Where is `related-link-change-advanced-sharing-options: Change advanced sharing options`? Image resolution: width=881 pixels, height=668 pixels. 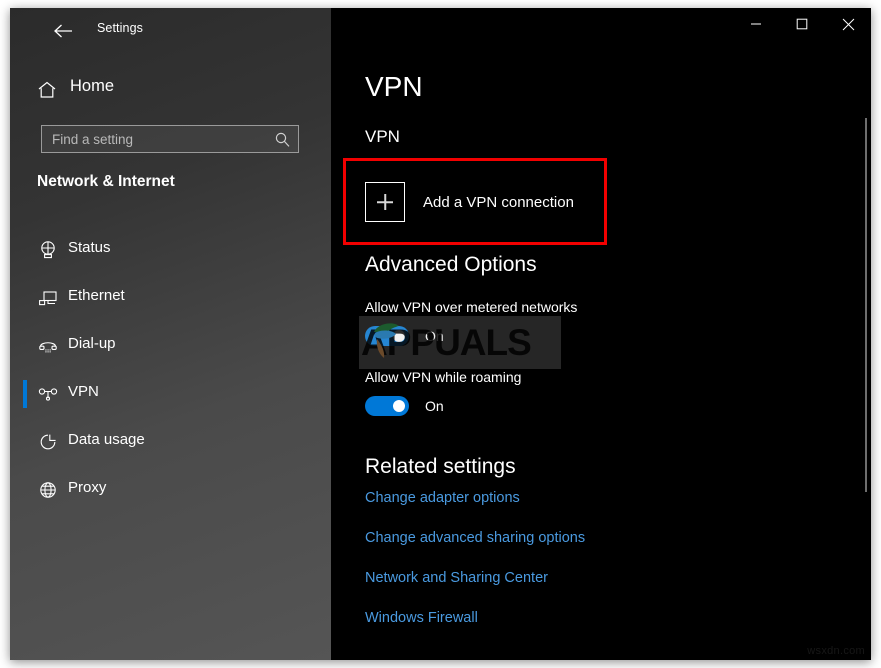 related-link-change-advanced-sharing-options: Change advanced sharing options is located at coordinates (475, 538).